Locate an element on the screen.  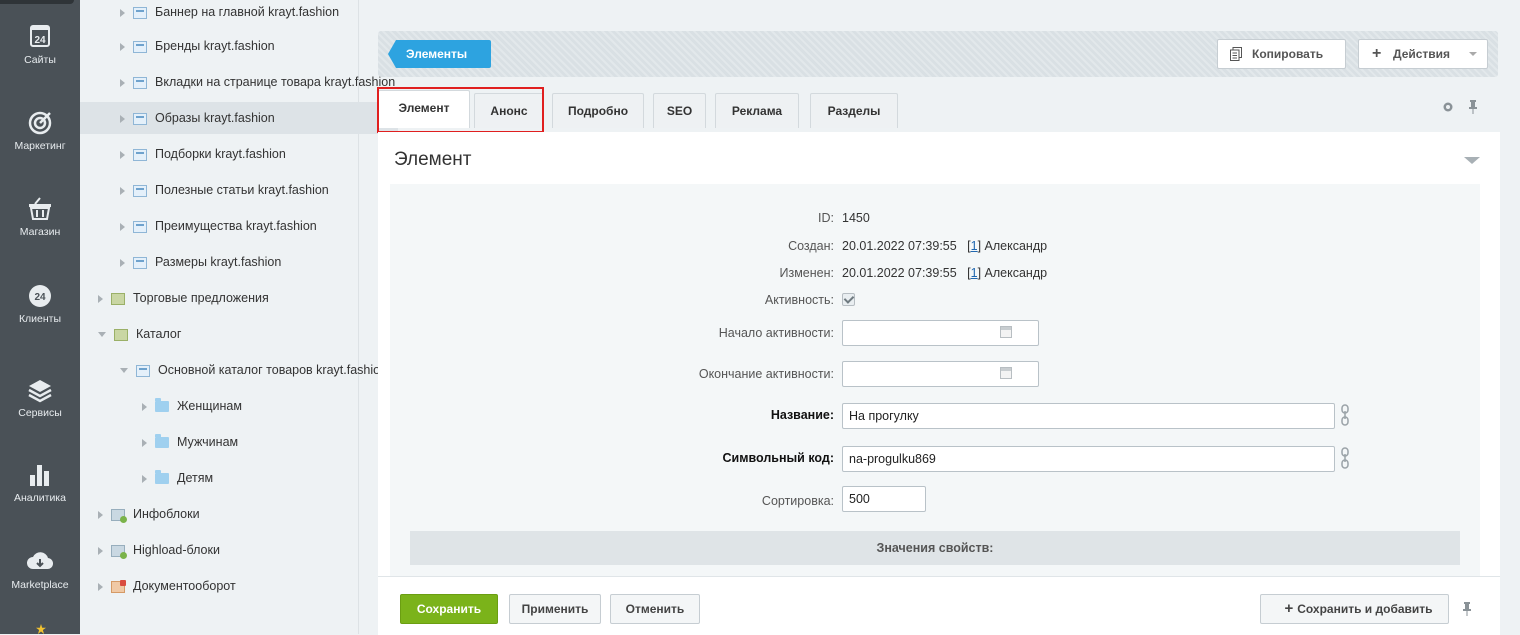
copy-button: Копировать is located at coordinates (1281, 54).